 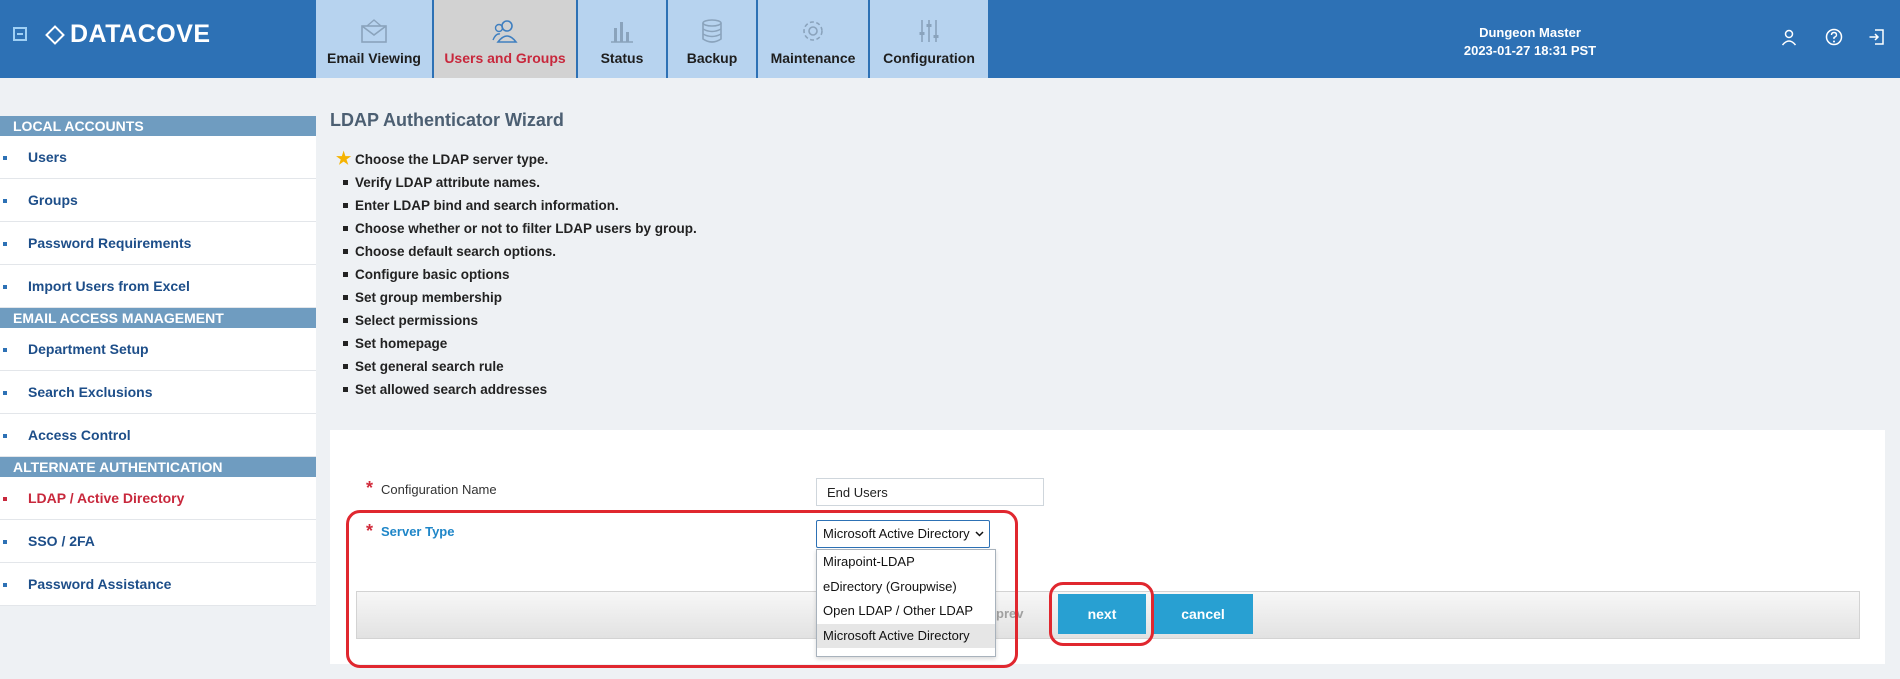 I want to click on tab-label: Email Viewing, so click(x=374, y=58).